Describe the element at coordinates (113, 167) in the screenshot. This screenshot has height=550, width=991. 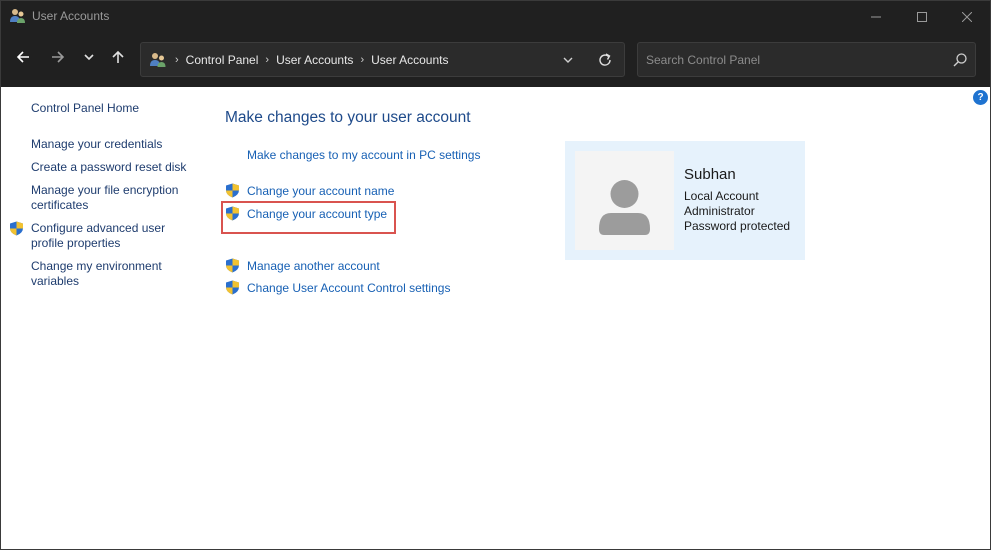
I see `sidebar-item-password-reset-disk: Create a password reset disk` at that location.